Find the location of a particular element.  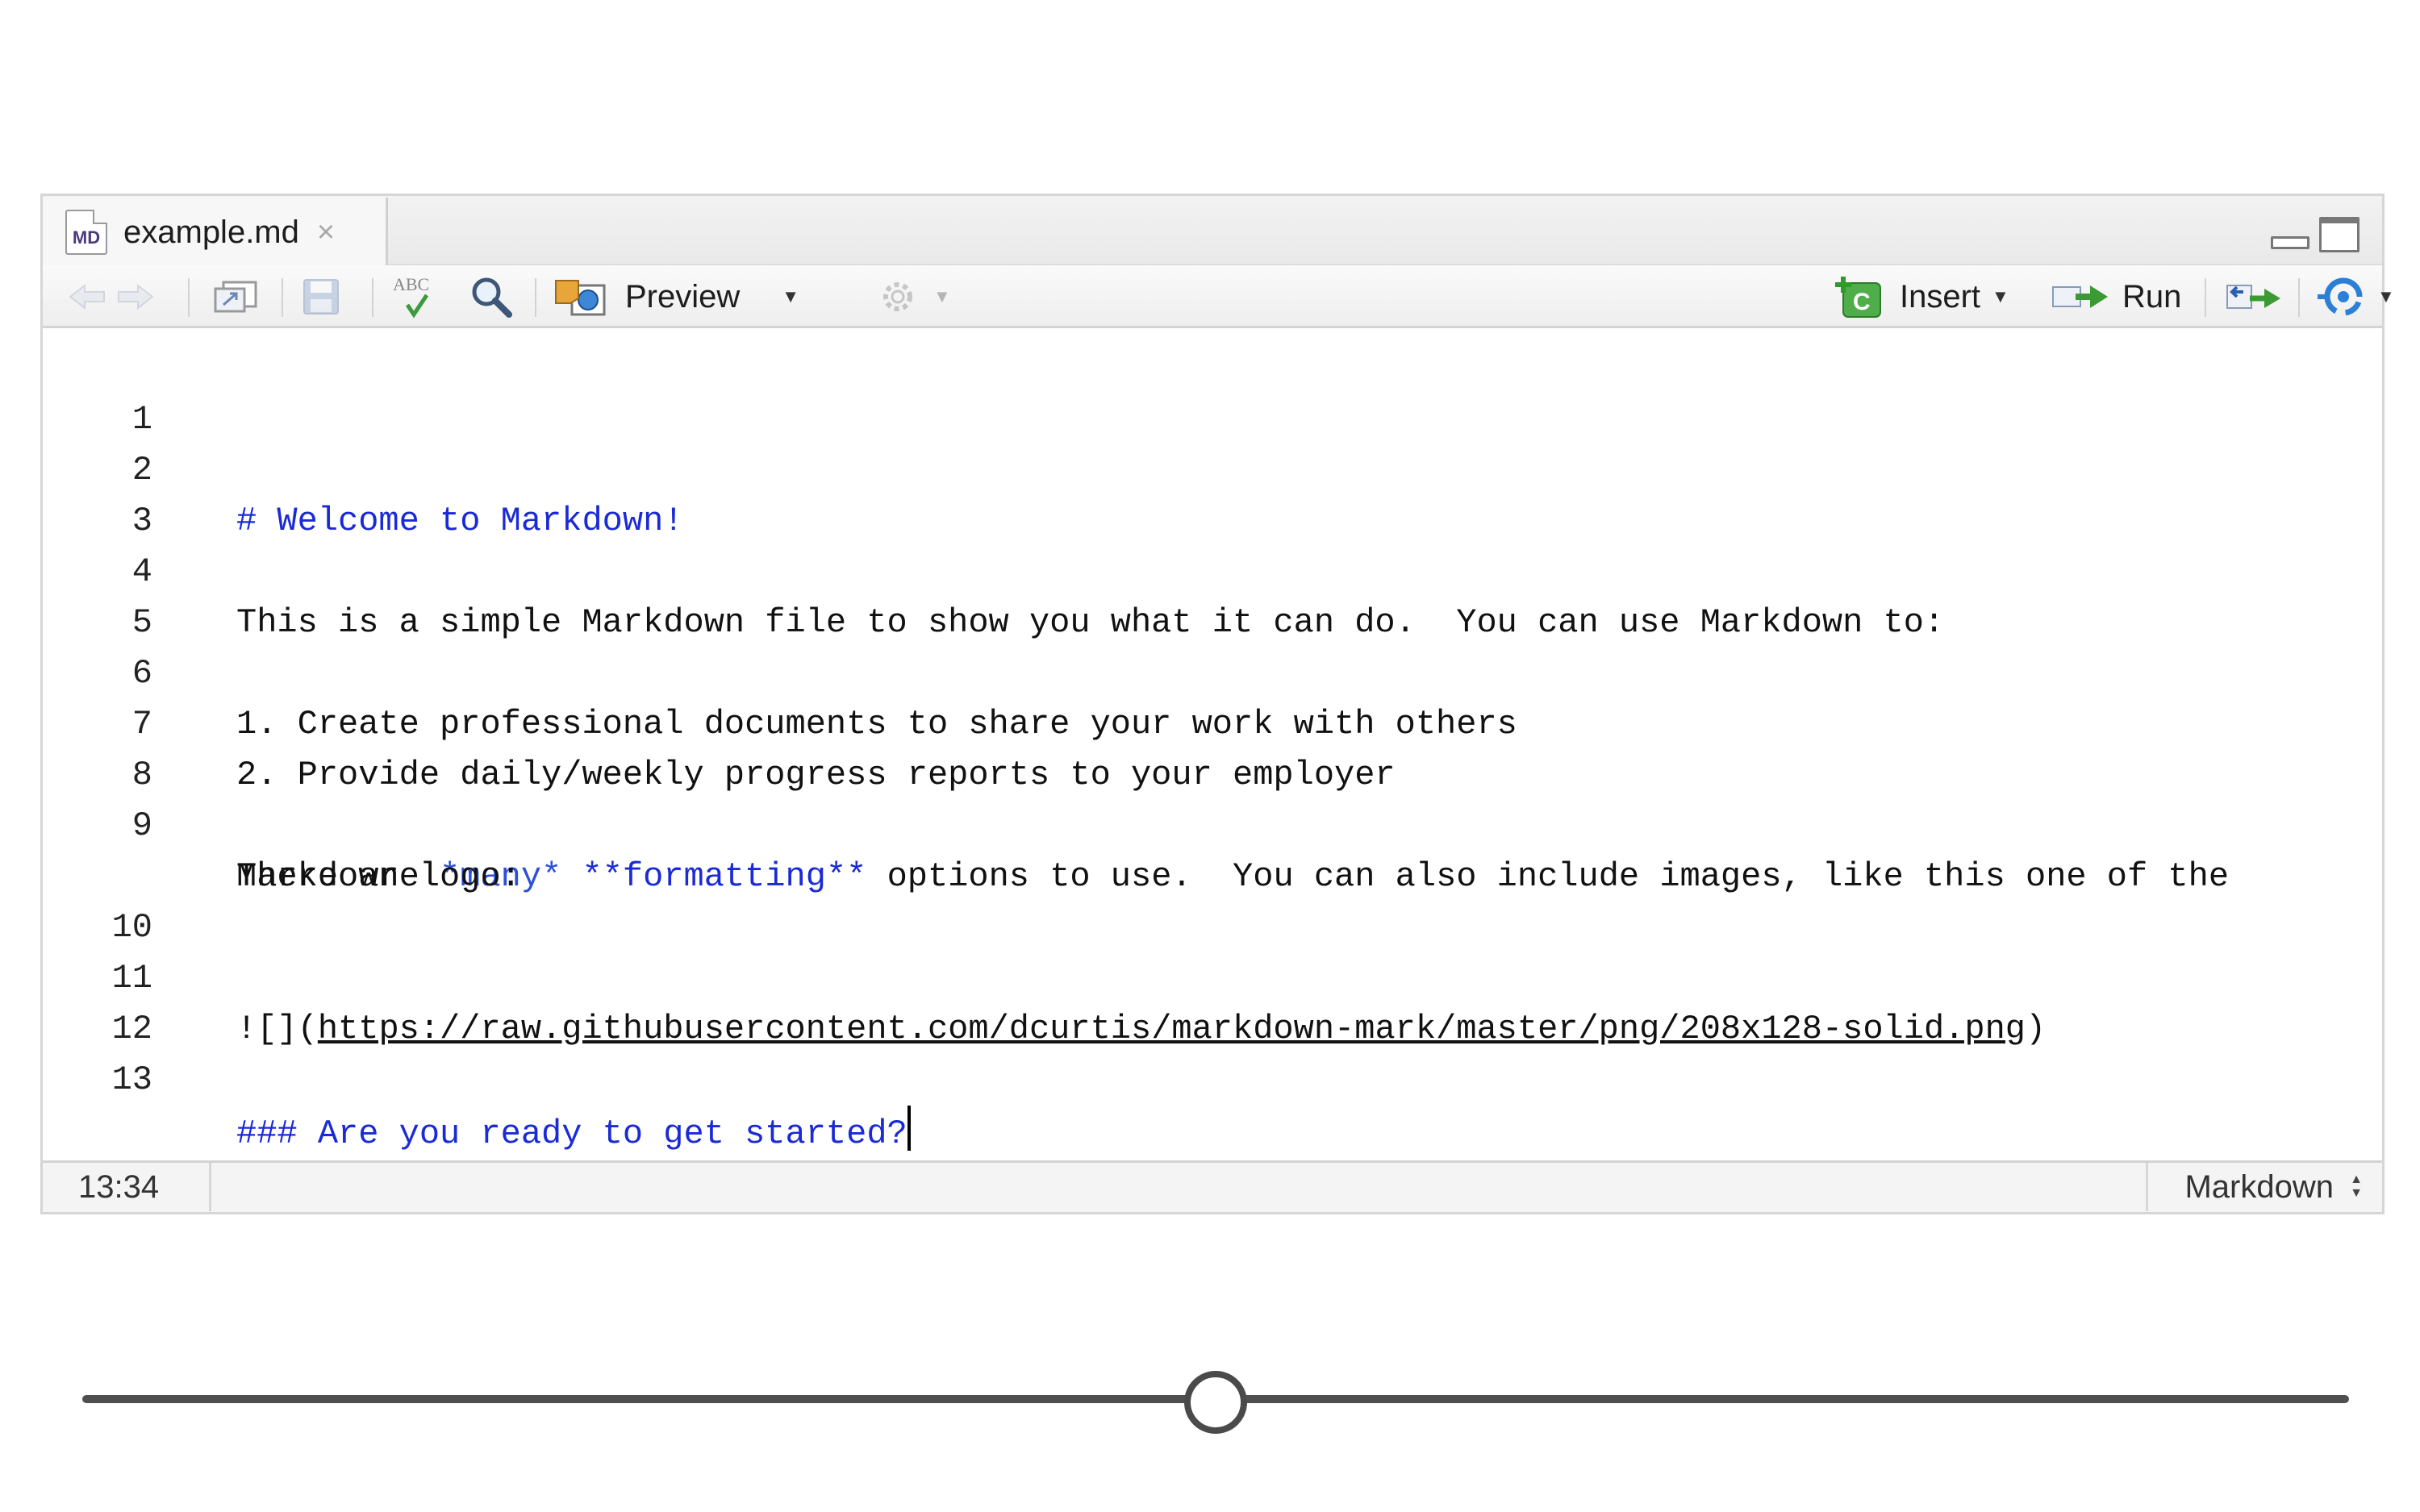

insert-chunk-icon: C is located at coordinates (1858, 297).